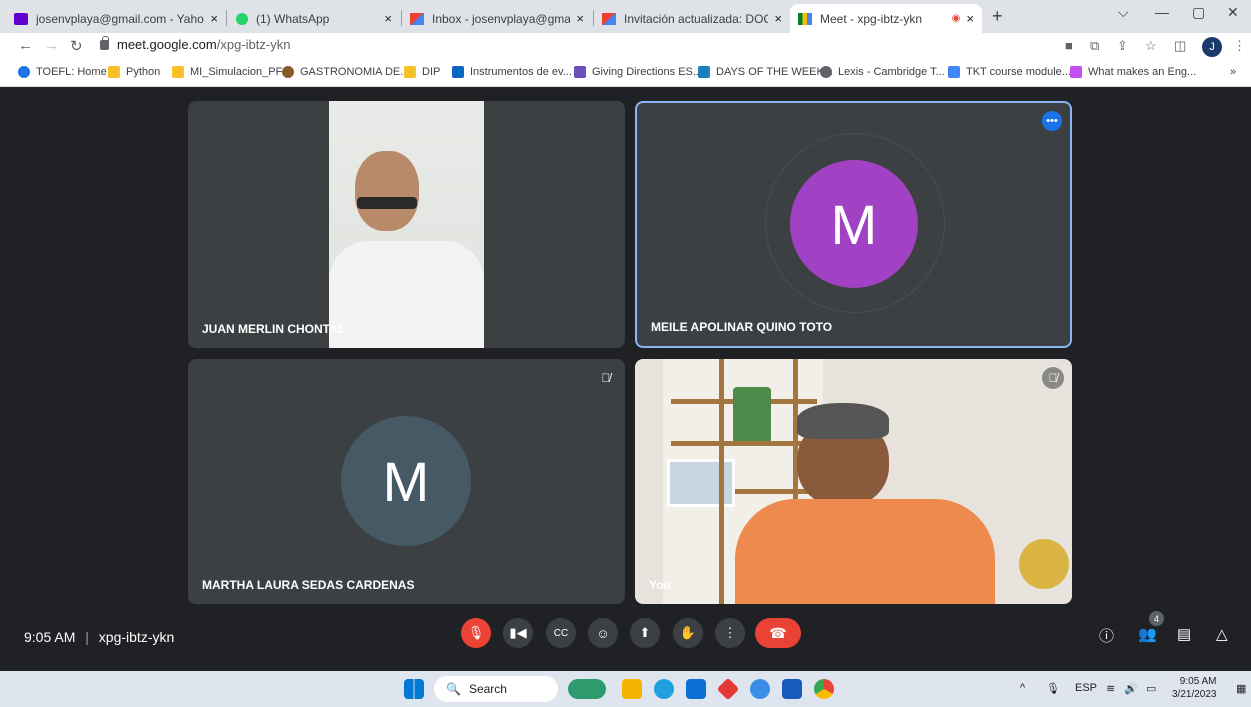 The height and width of the screenshot is (707, 1251). What do you see at coordinates (62, 72) in the screenshot?
I see `bookmark-toefl: TOEFL: Home` at bounding box center [62, 72].